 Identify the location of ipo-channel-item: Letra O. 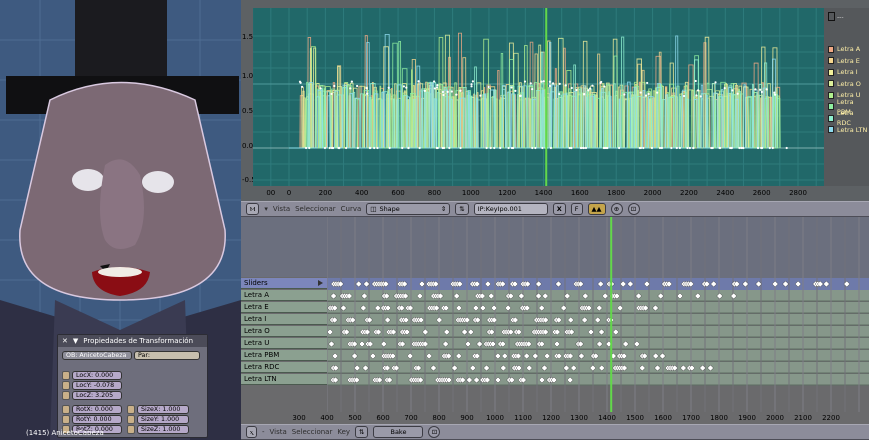
(844, 84).